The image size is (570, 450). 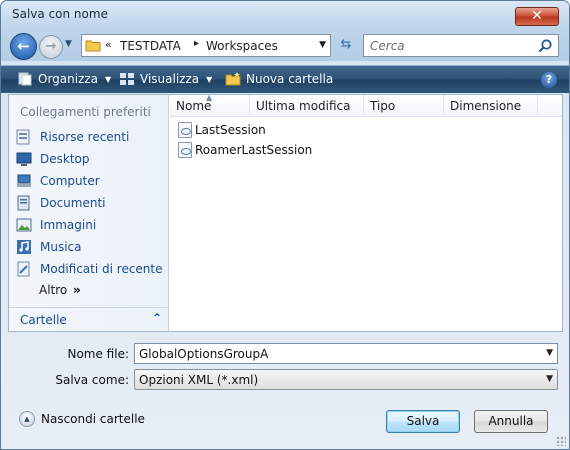 I want to click on desktop-icon, so click(x=24, y=159).